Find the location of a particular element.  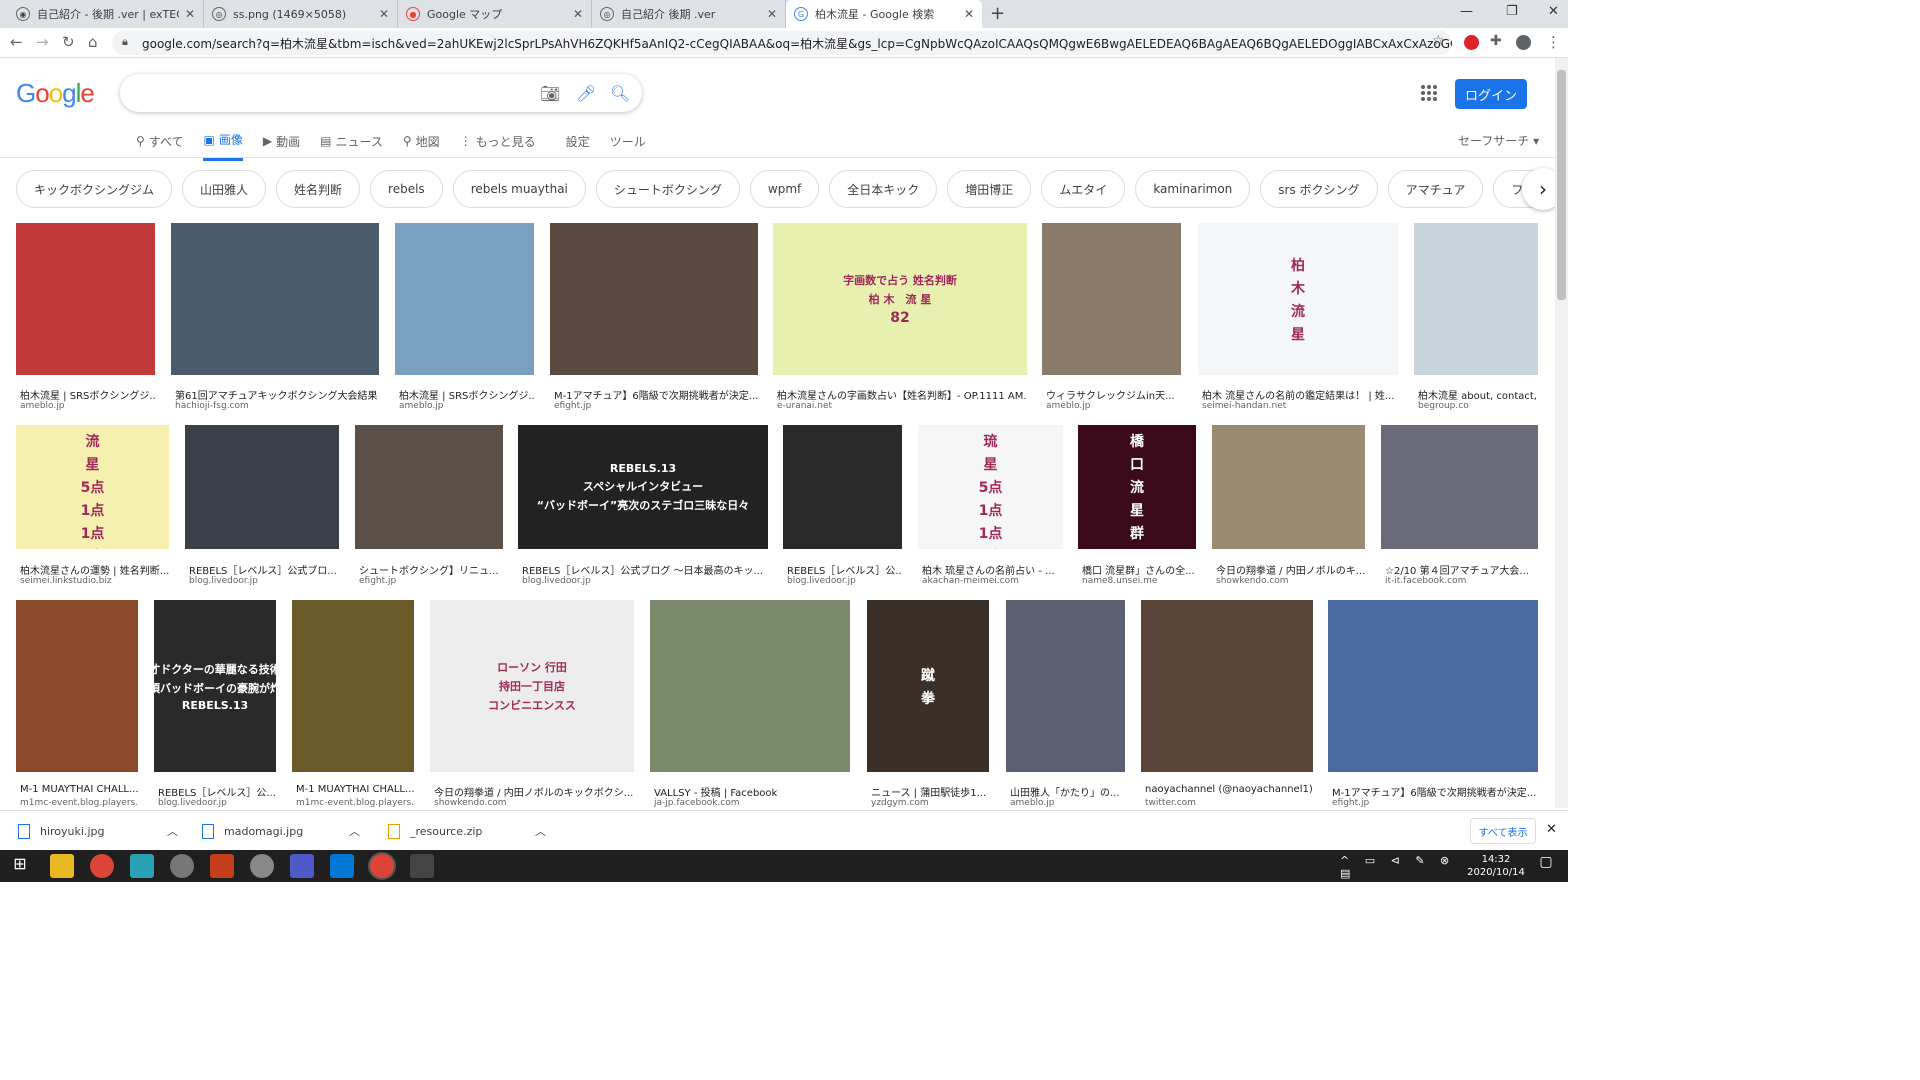

image-result: REBELS［レベルス］公式ブロ... blog.livedoor.jp is located at coordinates (262, 506).